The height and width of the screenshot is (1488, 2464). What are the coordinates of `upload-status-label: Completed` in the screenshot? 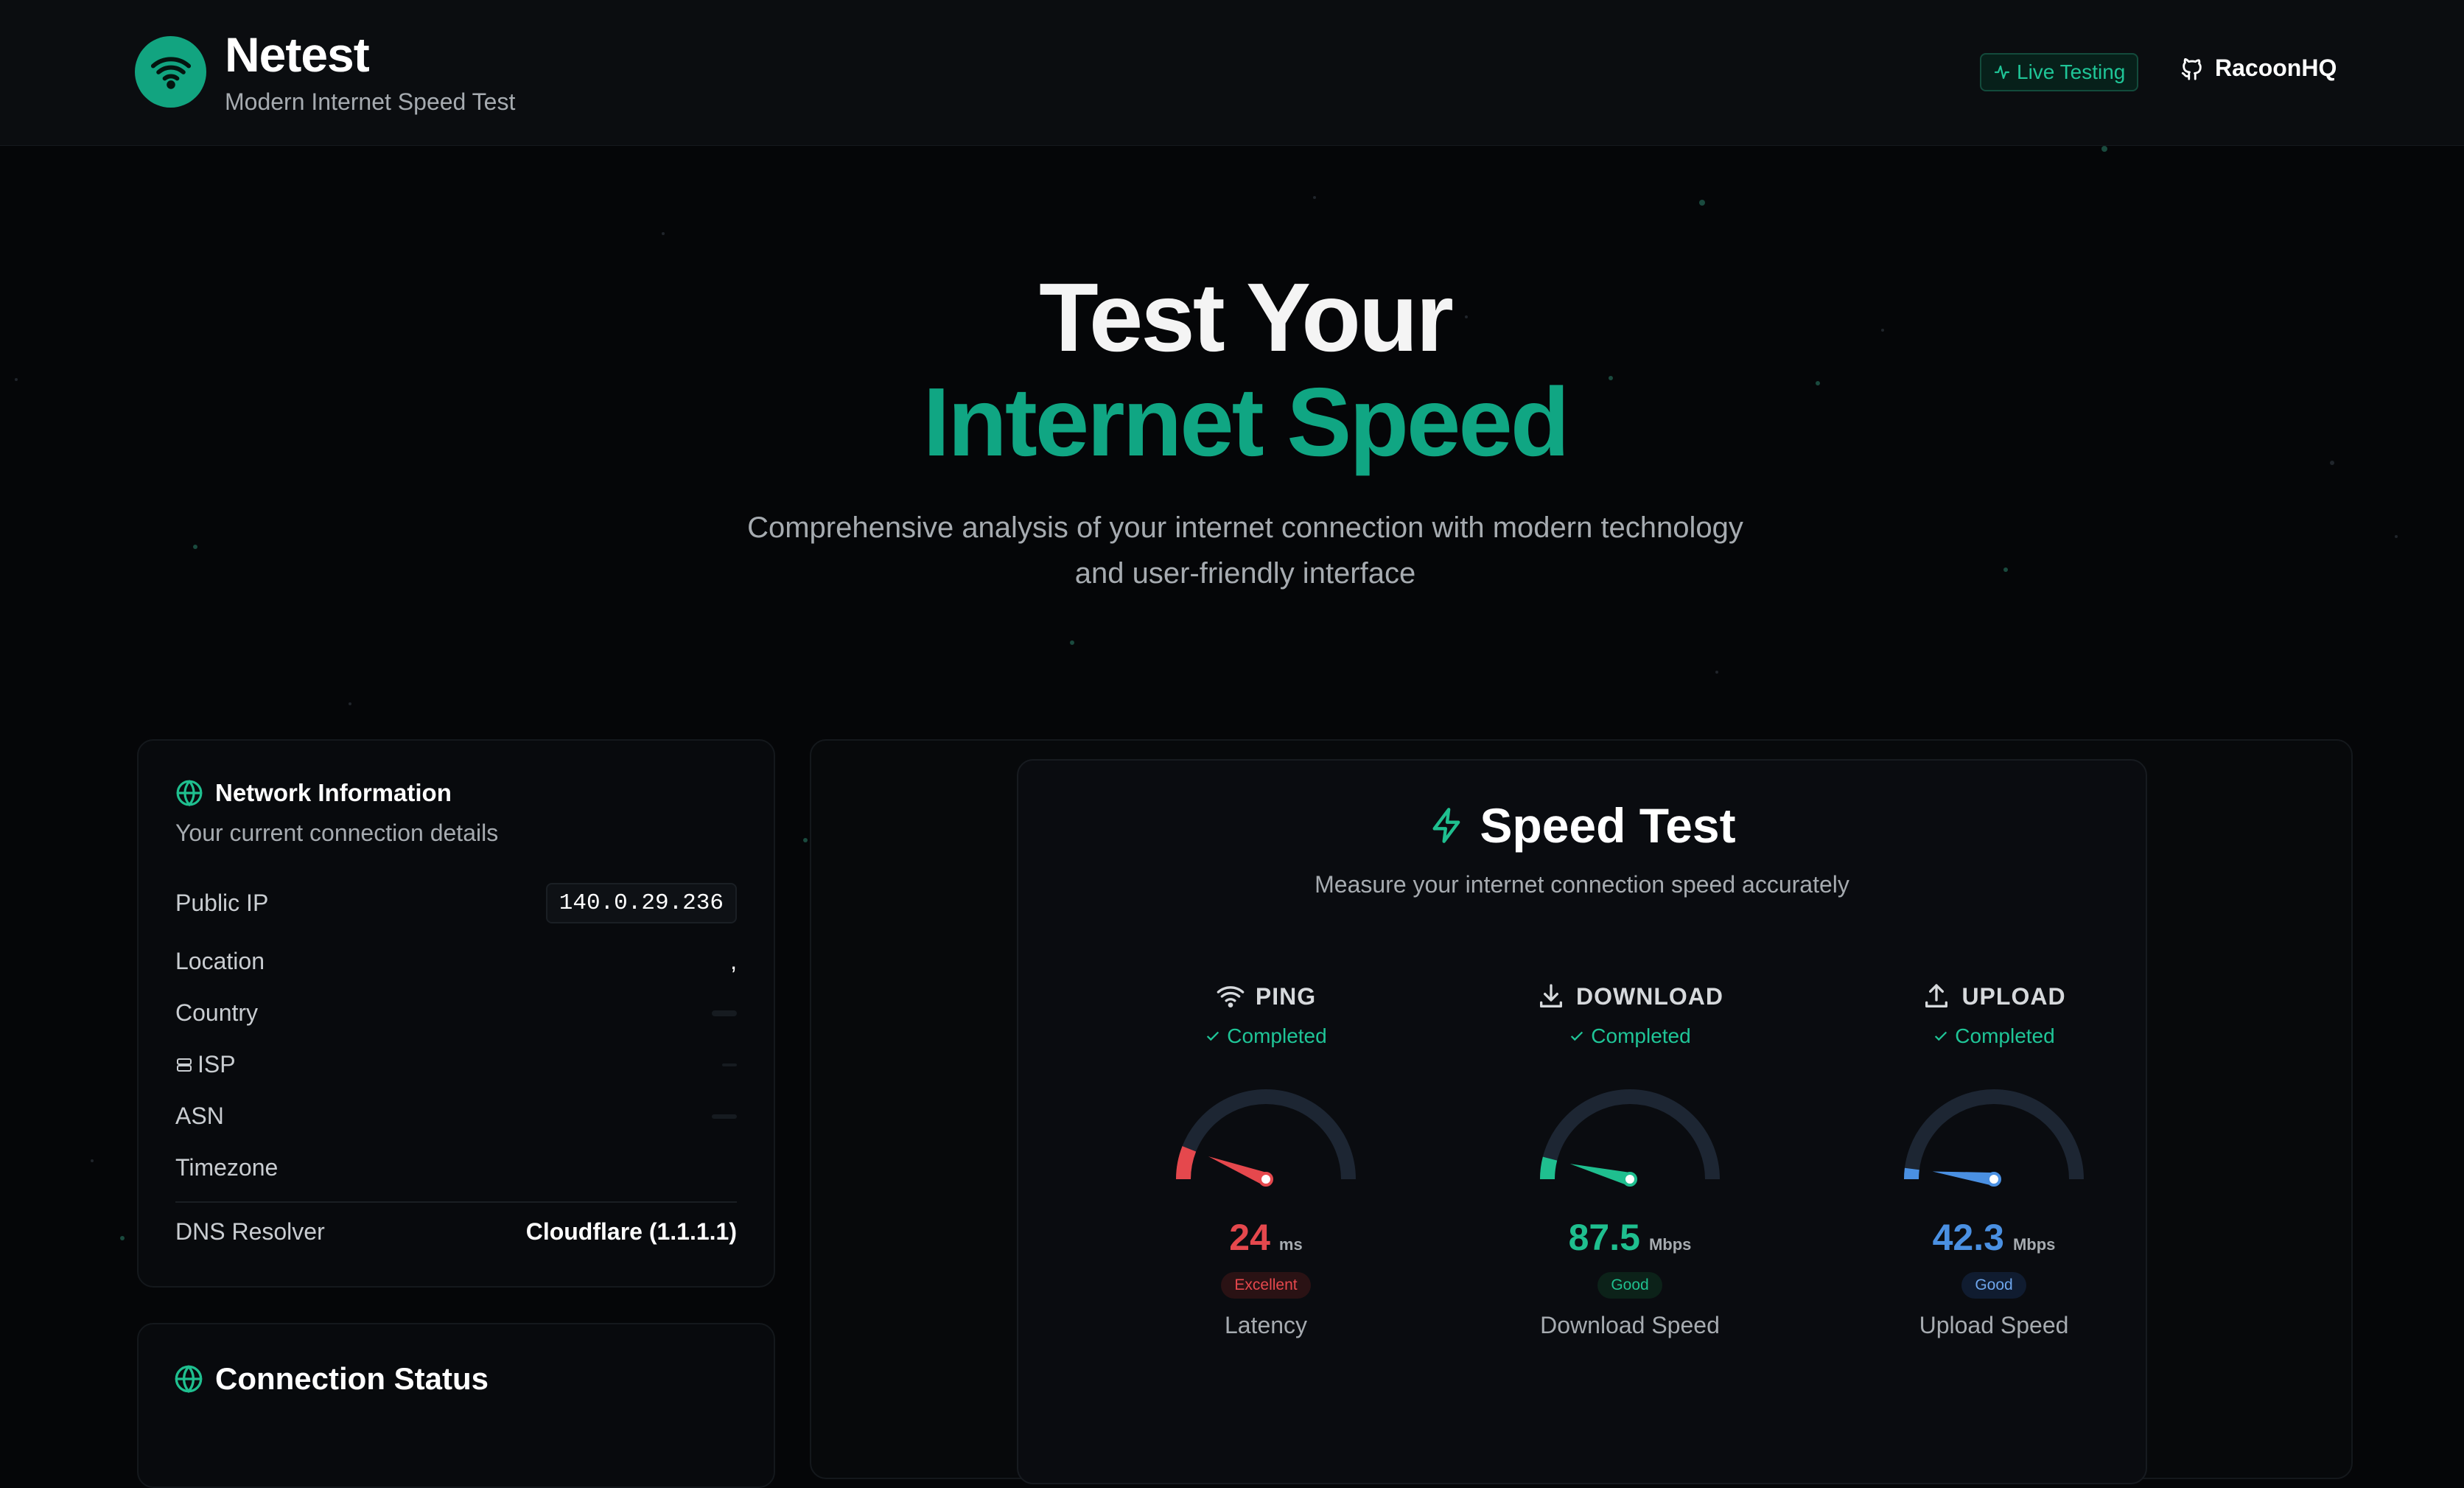 It's located at (2005, 1035).